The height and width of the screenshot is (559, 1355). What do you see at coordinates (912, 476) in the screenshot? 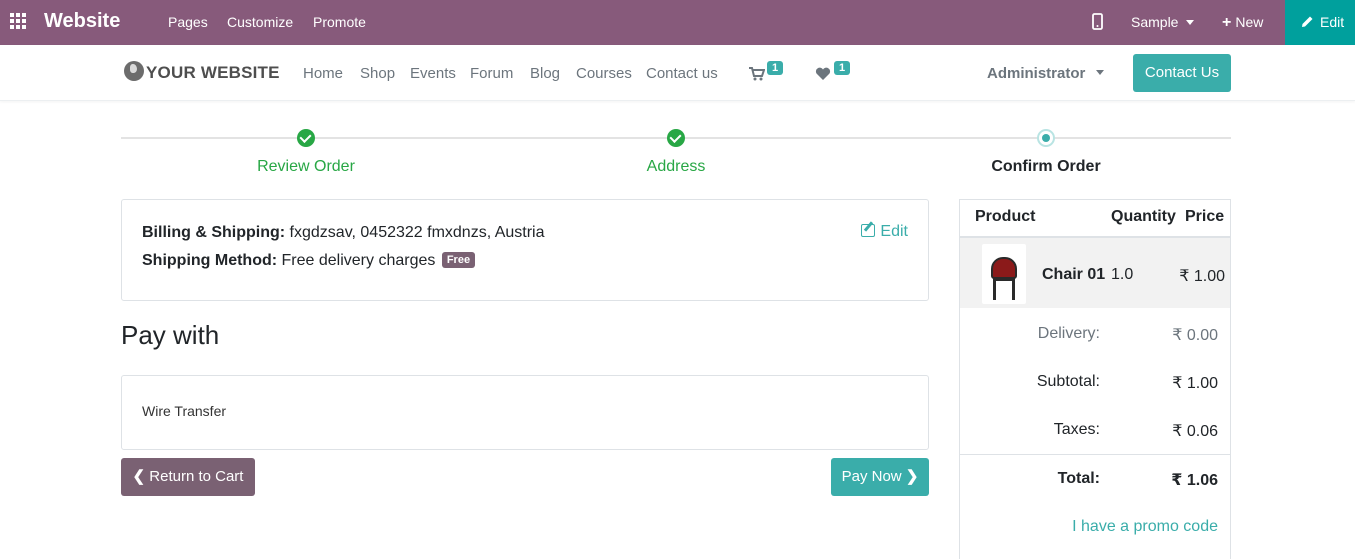
I see `chevron-right-icon: ❯` at bounding box center [912, 476].